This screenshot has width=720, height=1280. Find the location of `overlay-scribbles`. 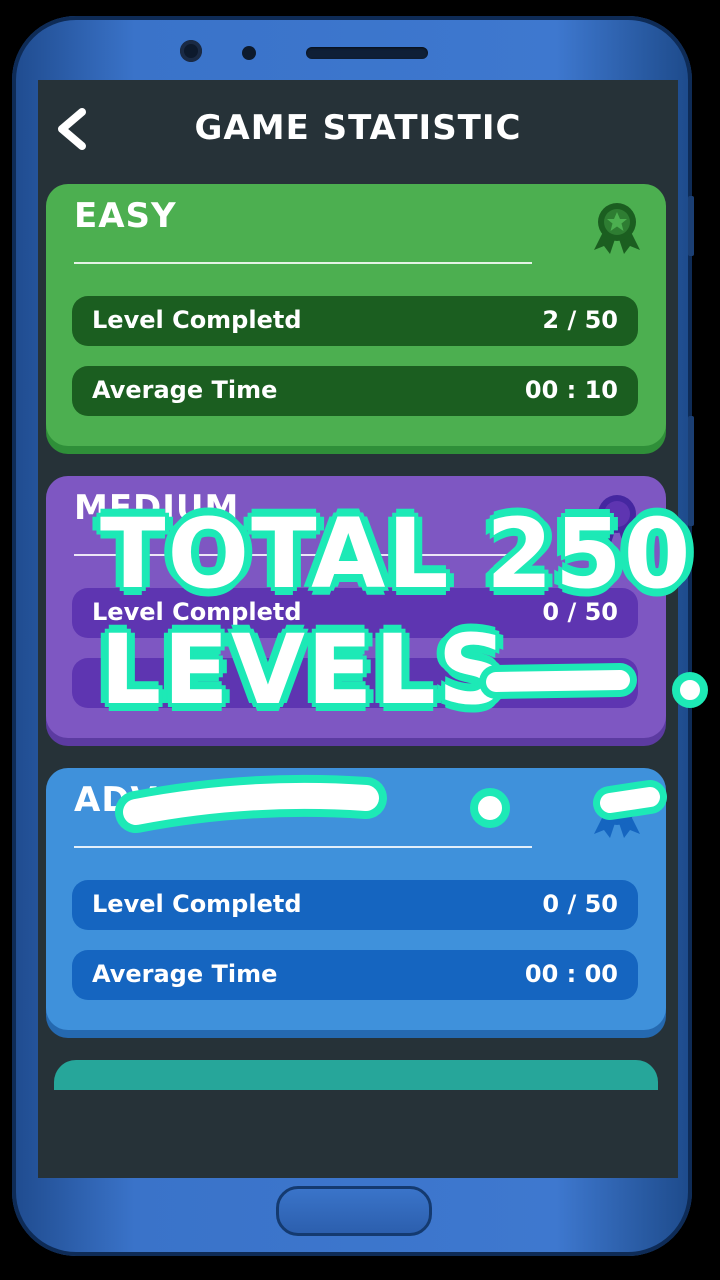

overlay-scribbles is located at coordinates (411, 748).